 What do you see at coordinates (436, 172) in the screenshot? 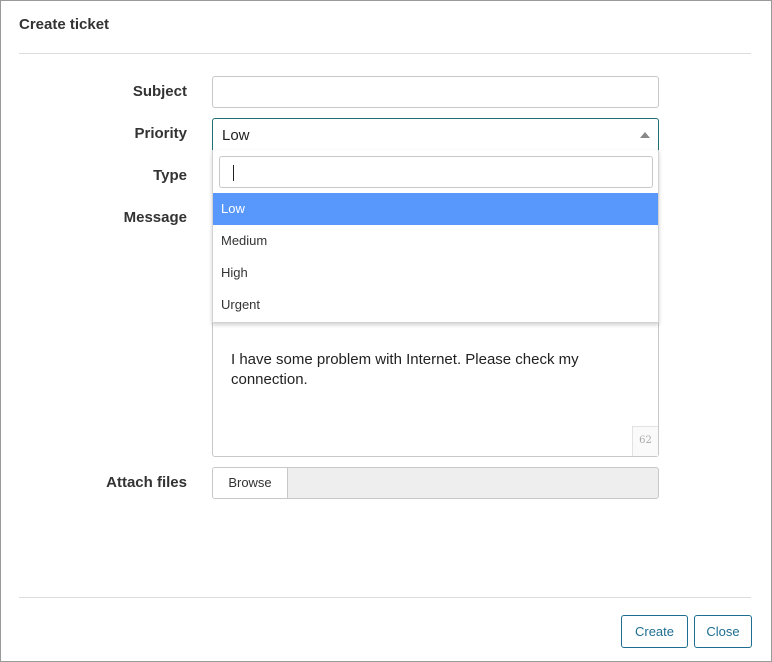
I see `priority-search-input` at bounding box center [436, 172].